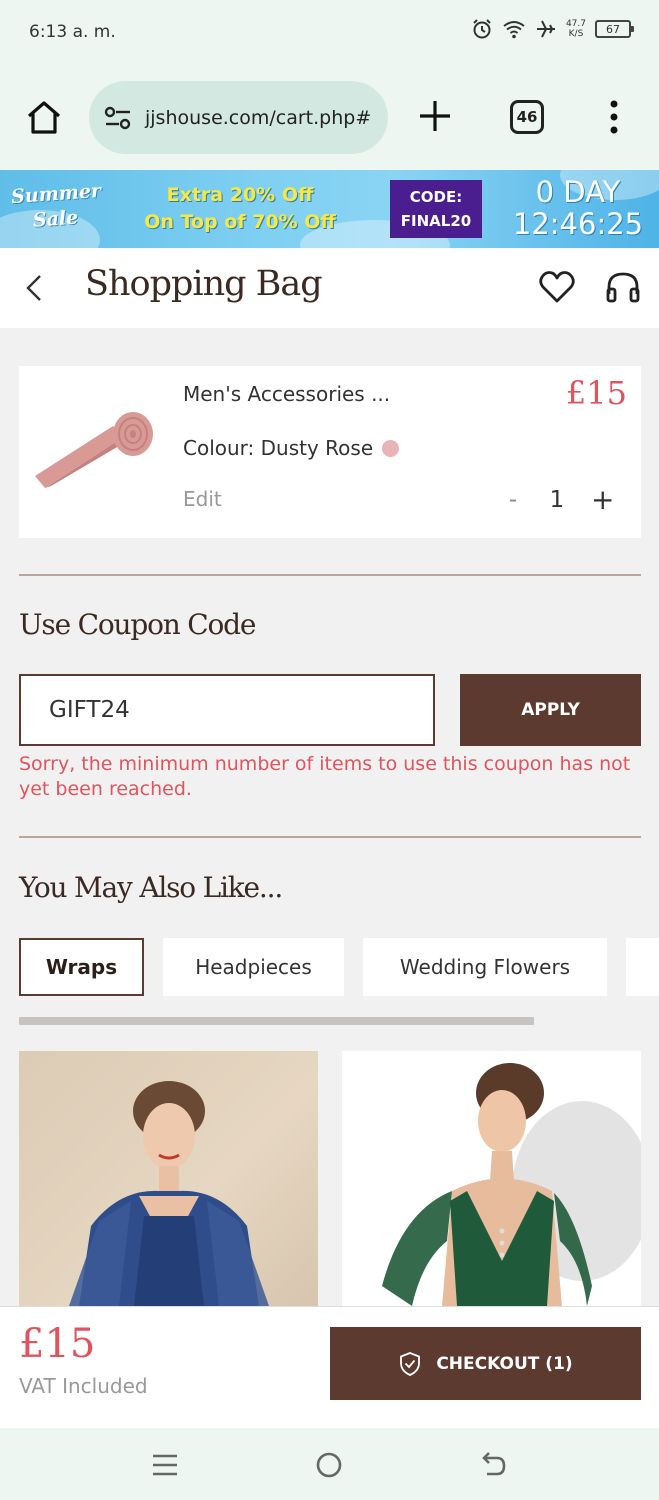 The image size is (659, 1500). What do you see at coordinates (410, 1363) in the screenshot?
I see `shield-check-icon` at bounding box center [410, 1363].